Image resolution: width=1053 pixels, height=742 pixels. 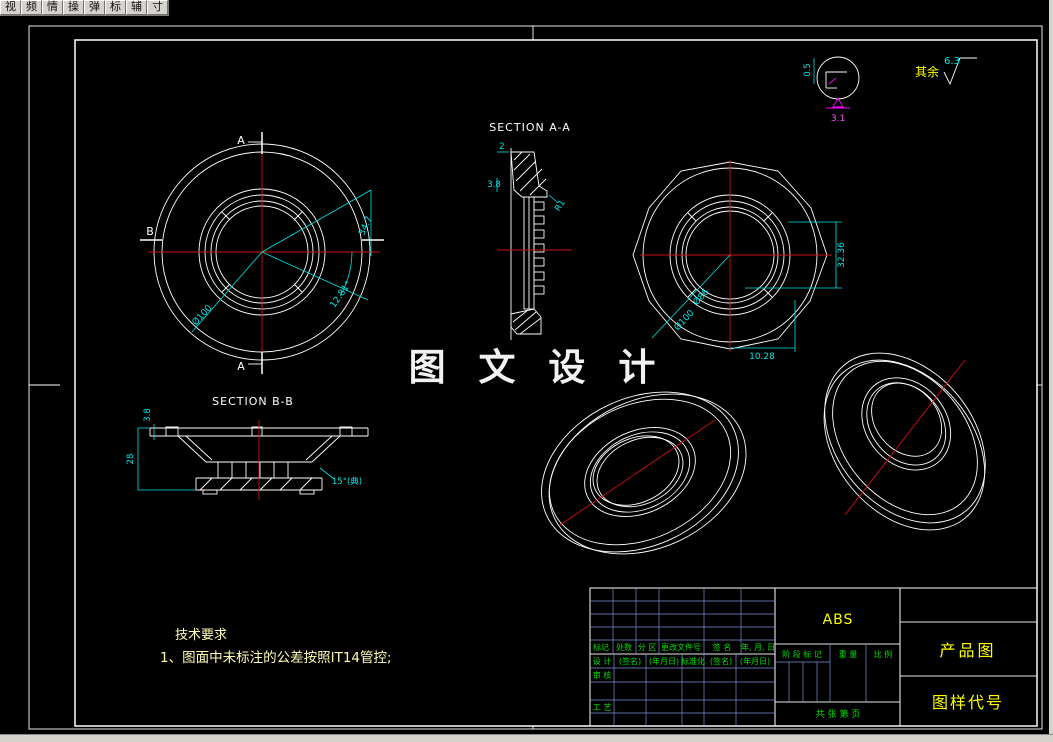 I want to click on sig-audit-label: 审 核, so click(x=602, y=675).